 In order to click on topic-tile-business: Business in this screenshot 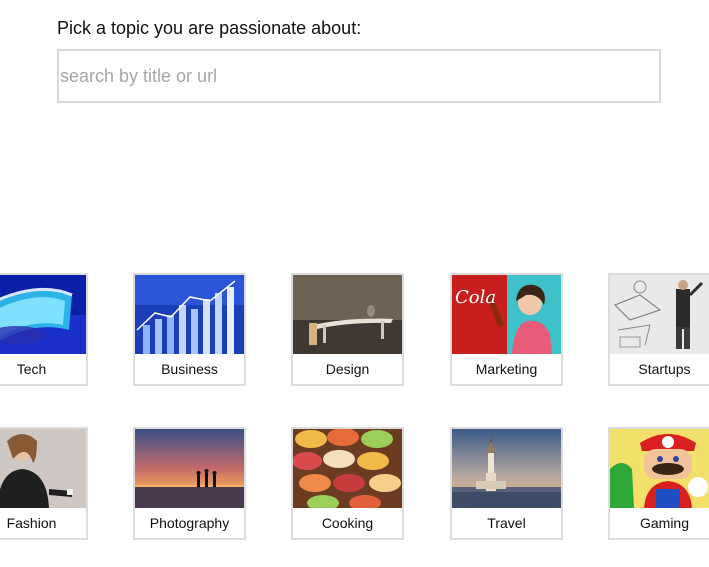, I will do `click(189, 329)`.